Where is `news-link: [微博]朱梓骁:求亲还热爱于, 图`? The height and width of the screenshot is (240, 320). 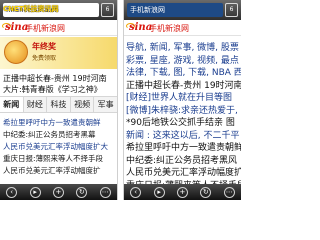 news-link: [微博]朱梓骁:求亲还热爱于, 图 is located at coordinates (183, 109).